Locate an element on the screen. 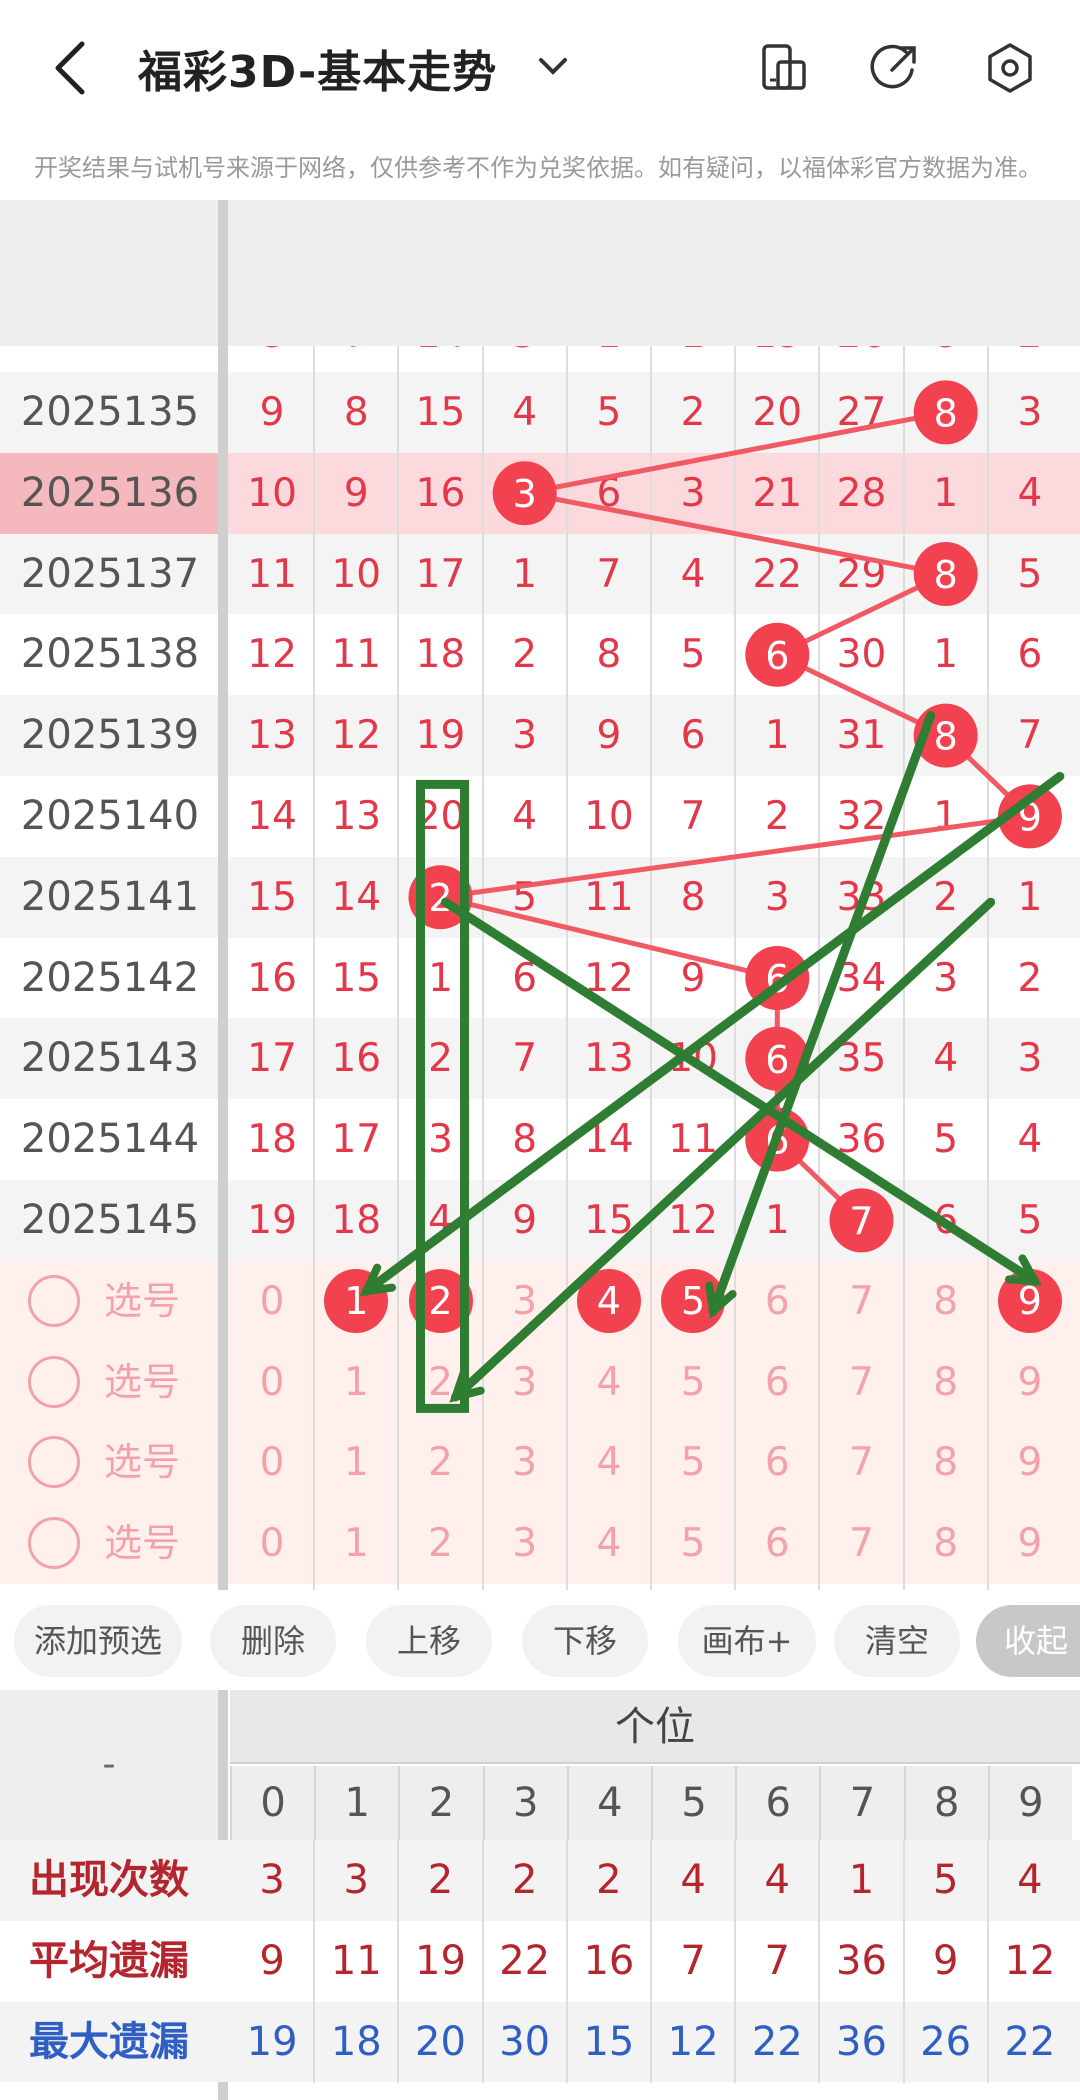 This screenshot has height=2100, width=1080. hit-ball-number: 7 is located at coordinates (861, 1221).